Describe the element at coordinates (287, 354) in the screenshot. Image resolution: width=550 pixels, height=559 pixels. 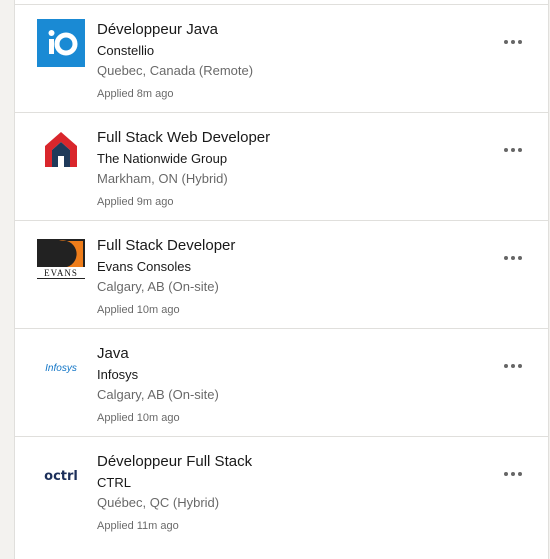
I see `job-title: Java` at that location.